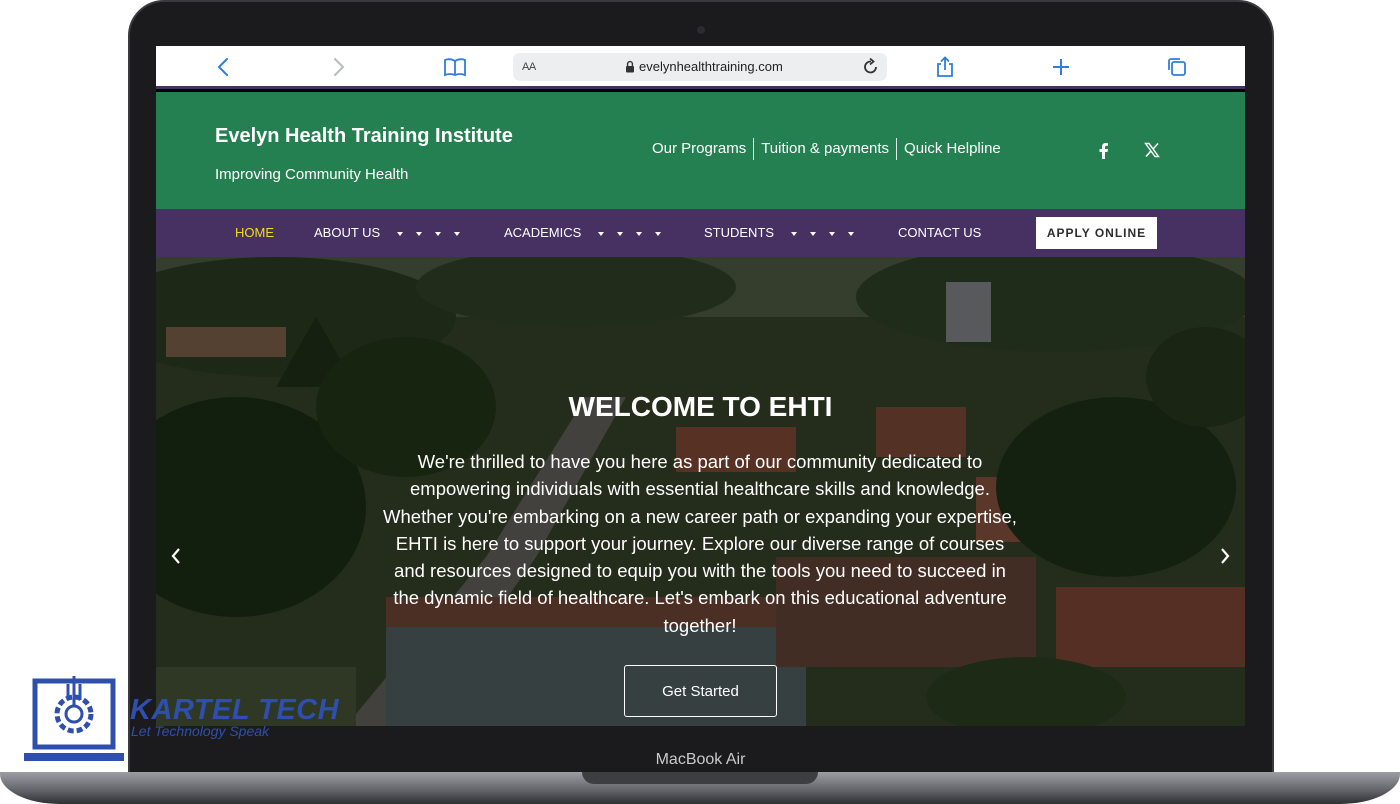 The height and width of the screenshot is (804, 1400). What do you see at coordinates (347, 232) in the screenshot?
I see `nav-about-label: ABOUT US` at bounding box center [347, 232].